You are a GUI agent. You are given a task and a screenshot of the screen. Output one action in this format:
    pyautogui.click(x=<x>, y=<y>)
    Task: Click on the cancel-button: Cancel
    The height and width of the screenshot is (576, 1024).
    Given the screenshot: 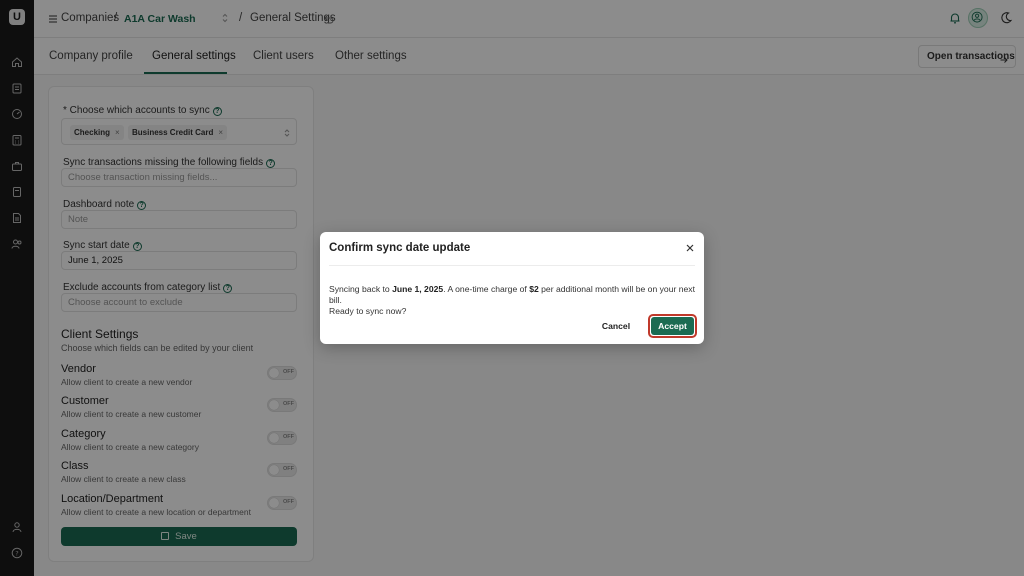 What is the action you would take?
    pyautogui.click(x=616, y=326)
    